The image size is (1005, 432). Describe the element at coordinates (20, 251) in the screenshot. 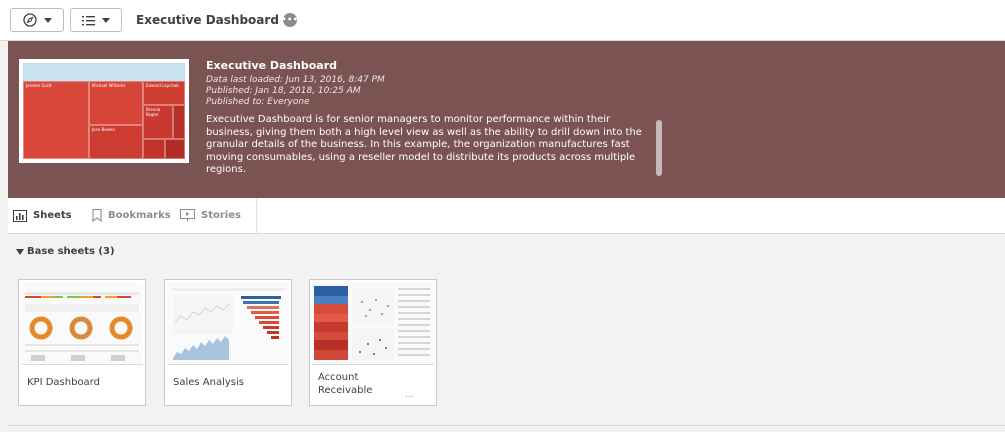

I see `caret-down-icon` at that location.